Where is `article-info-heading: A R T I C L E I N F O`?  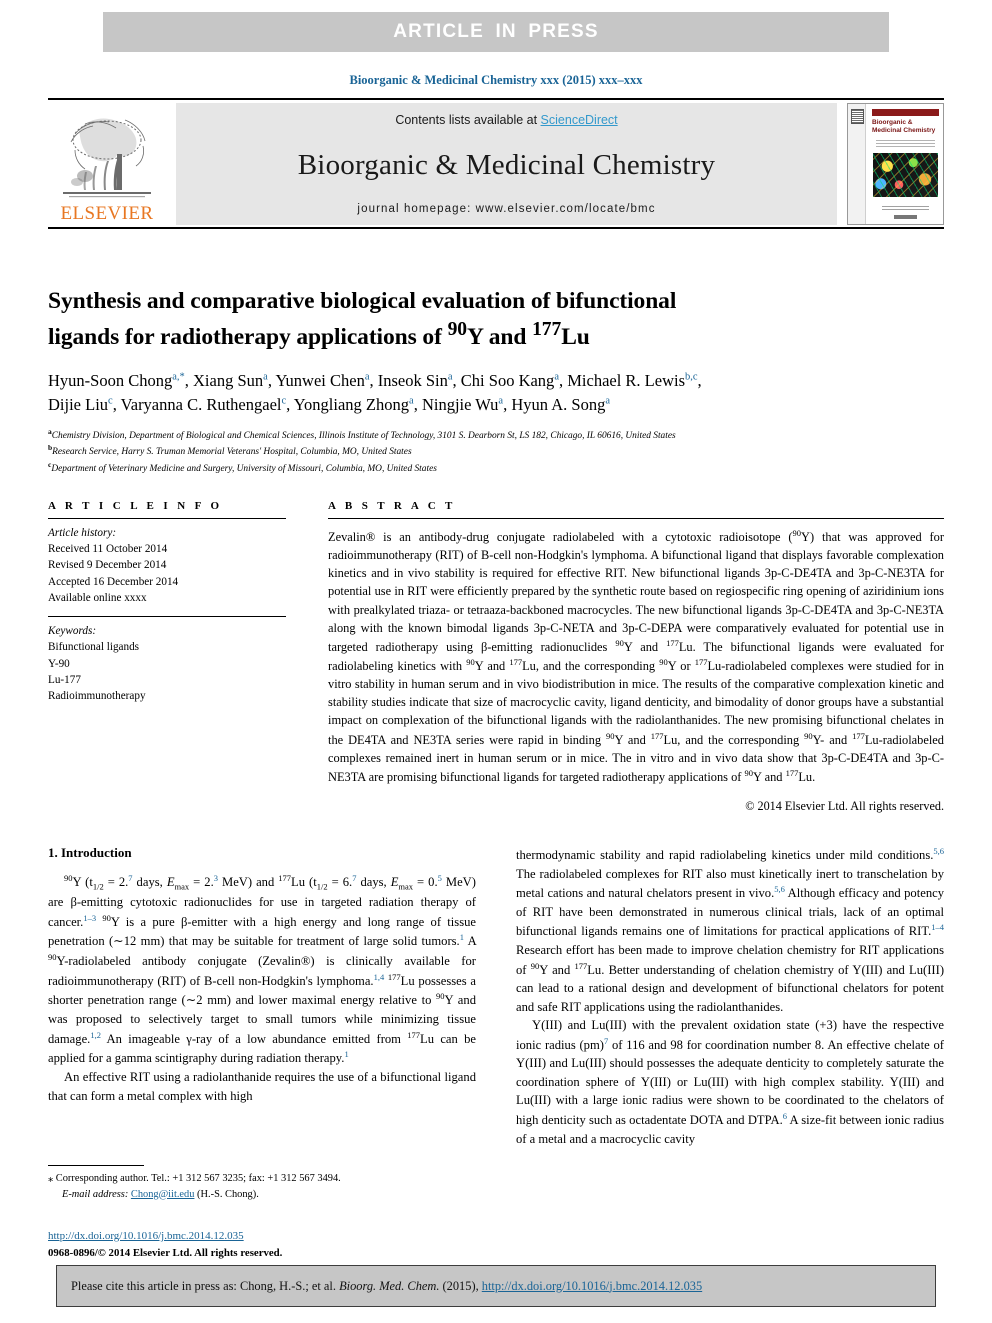
article-info-heading: A R T I C L E I N F O is located at coordinates (135, 506).